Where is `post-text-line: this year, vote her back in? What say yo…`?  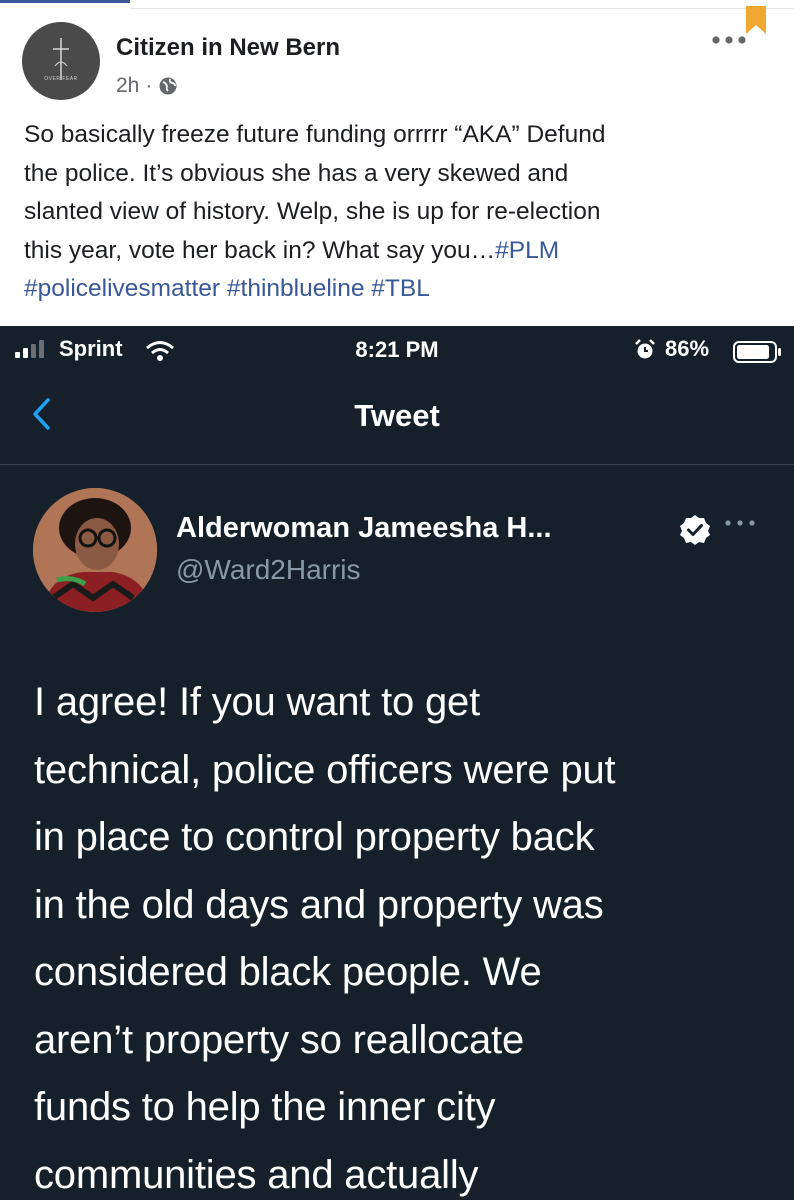
post-text-line: this year, vote her back in? What say yo… is located at coordinates (399, 251).